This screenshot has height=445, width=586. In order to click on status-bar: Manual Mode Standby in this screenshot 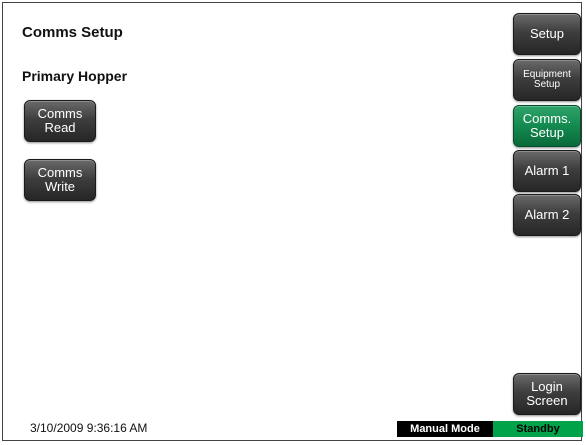, I will do `click(490, 429)`.